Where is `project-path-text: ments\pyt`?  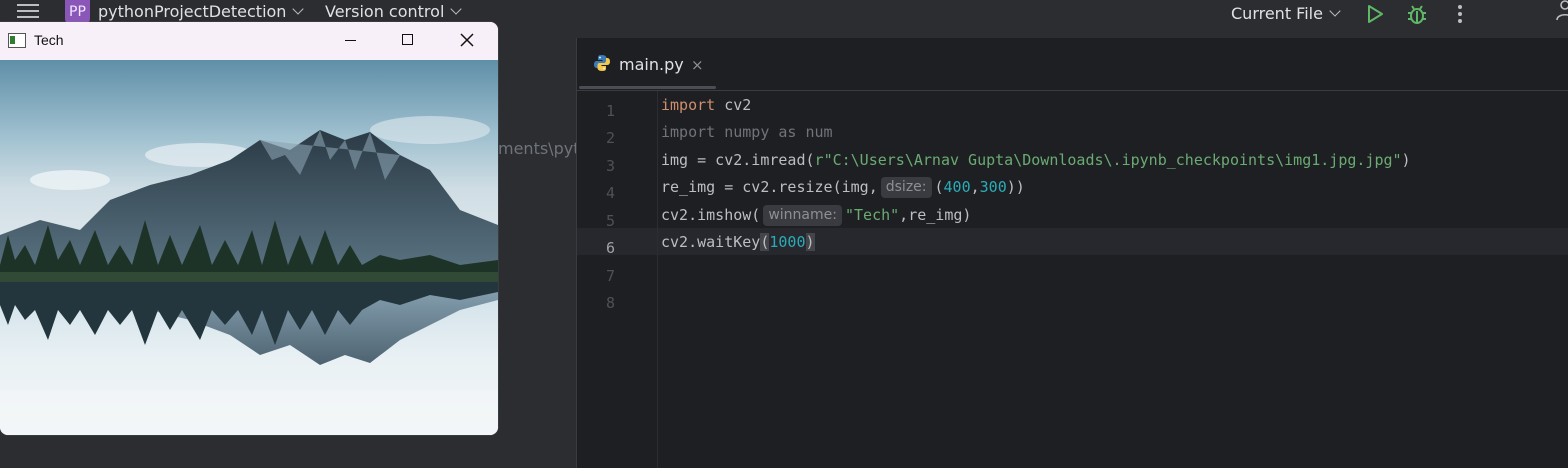
project-path-text: ments\pyt is located at coordinates (537, 148).